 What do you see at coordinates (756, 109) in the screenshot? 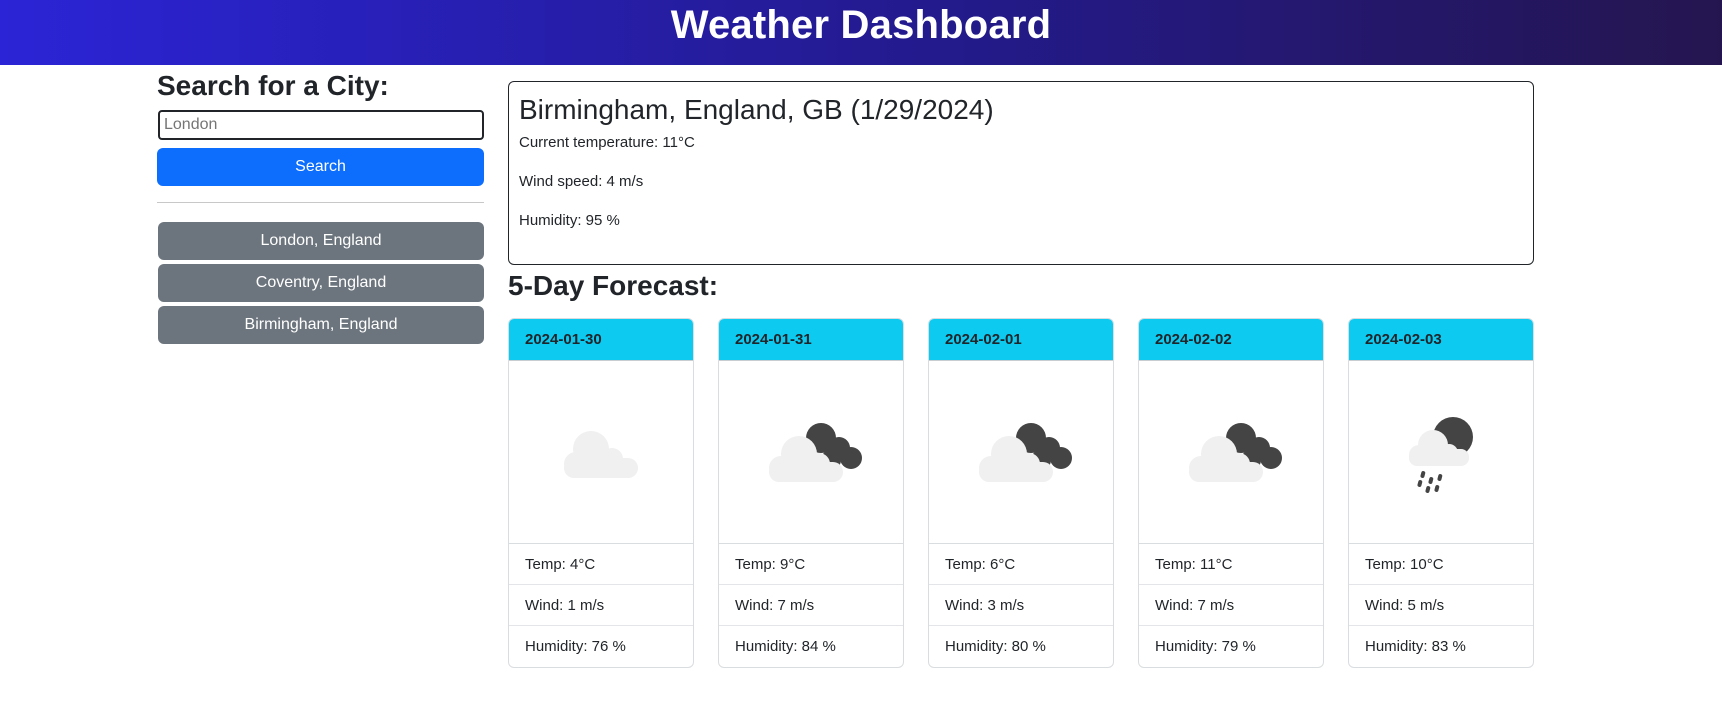
I see `current-city-title: Birmingham, England, GB (1/29/2024)` at bounding box center [756, 109].